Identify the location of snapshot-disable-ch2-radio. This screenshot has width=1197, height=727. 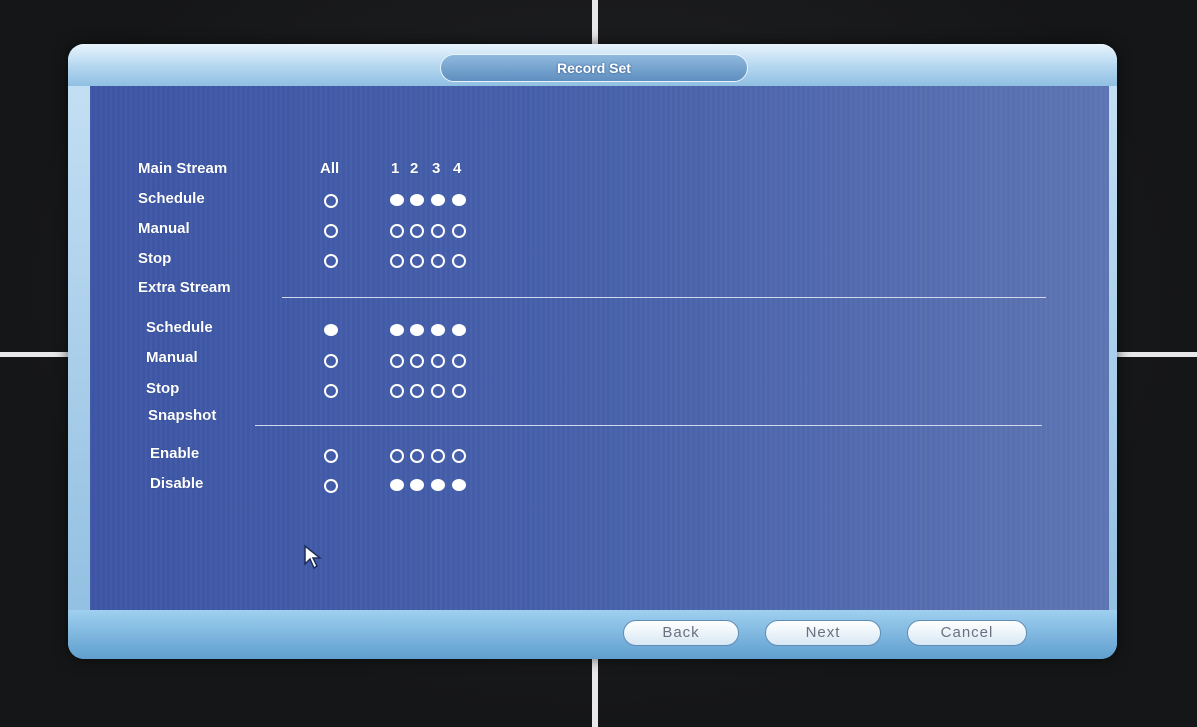
(417, 485).